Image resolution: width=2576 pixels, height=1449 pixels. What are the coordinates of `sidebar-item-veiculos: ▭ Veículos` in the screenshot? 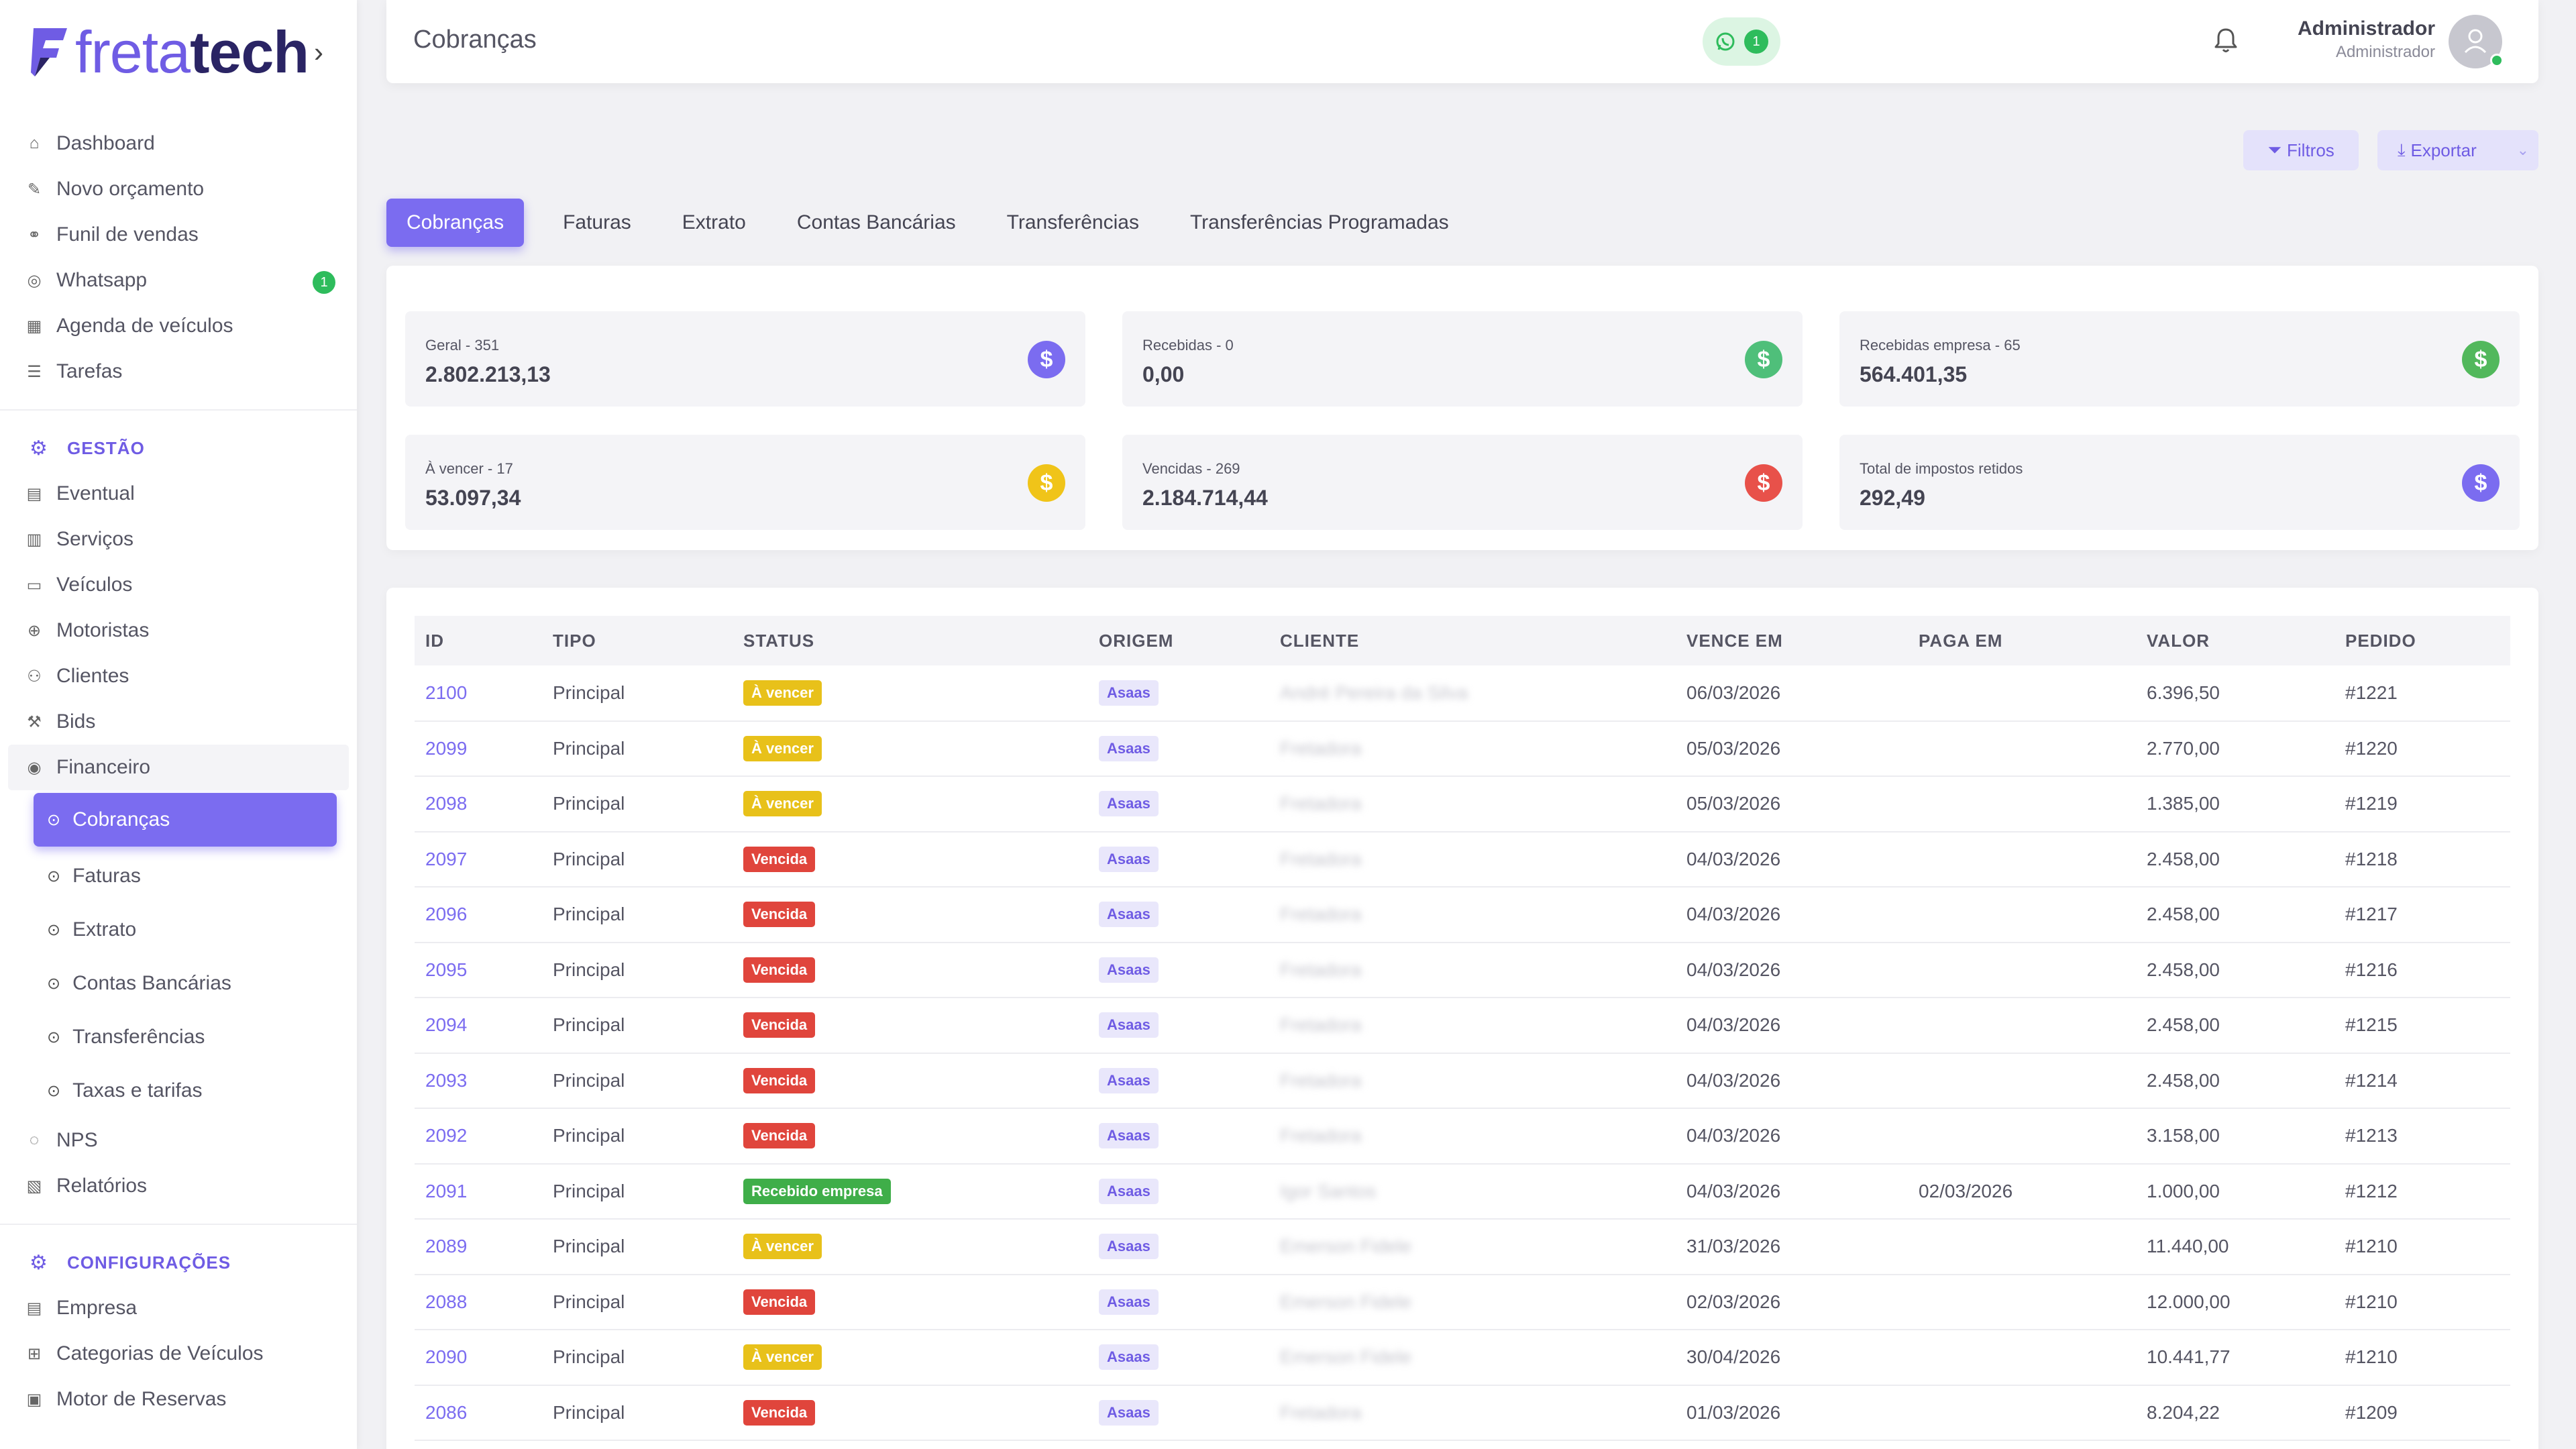 It's located at (178, 585).